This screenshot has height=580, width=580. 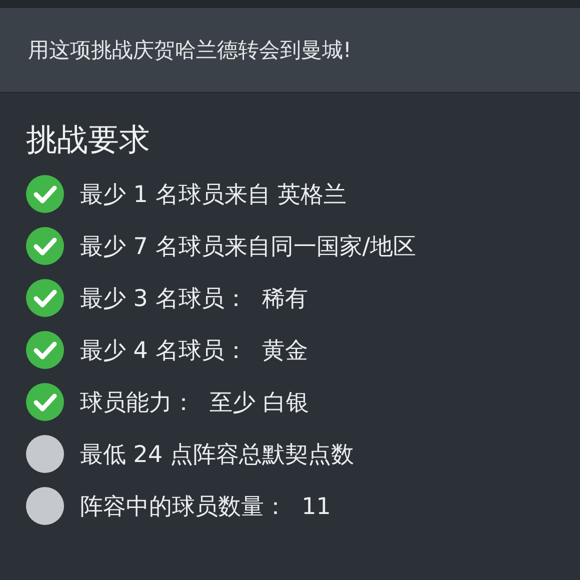 I want to click on requirement-text: 最少 4 名球员： 黄金, so click(x=194, y=351).